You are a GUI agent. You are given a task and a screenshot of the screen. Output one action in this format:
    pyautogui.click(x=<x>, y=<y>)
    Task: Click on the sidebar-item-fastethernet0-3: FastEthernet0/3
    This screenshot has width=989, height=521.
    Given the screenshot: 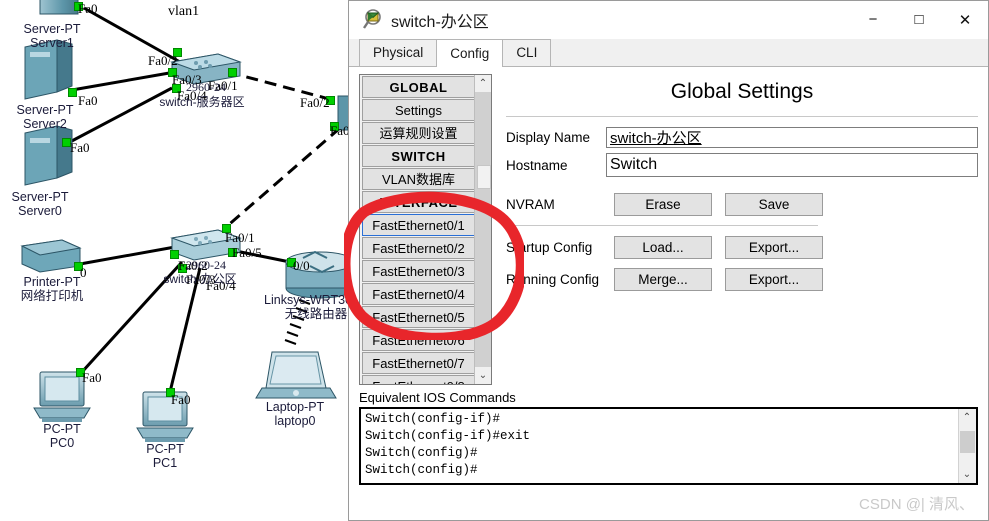 What is the action you would take?
    pyautogui.click(x=418, y=271)
    